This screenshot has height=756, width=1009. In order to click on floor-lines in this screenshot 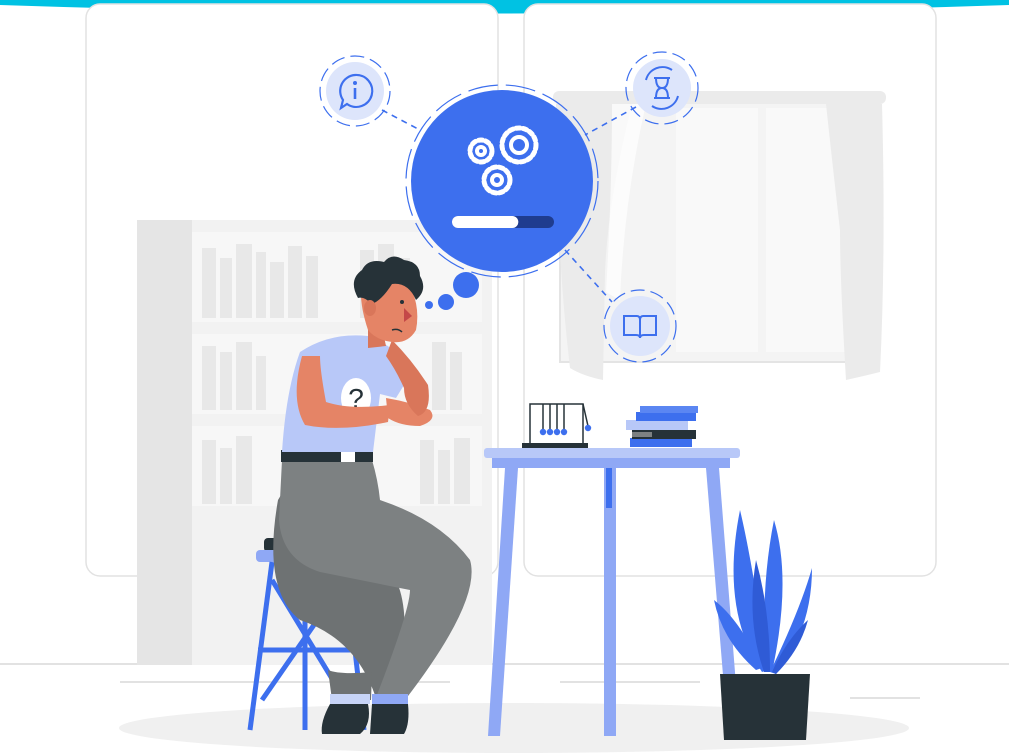, I will do `click(504, 681)`.